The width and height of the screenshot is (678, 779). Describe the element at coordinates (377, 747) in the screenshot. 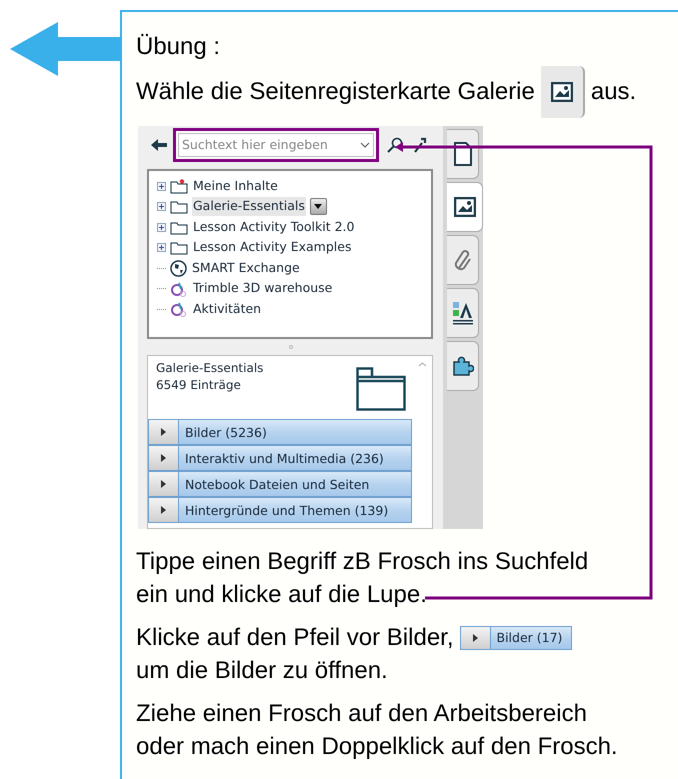

I see `step-text: oder mach einen Doppelklick auf den Frosch.` at that location.